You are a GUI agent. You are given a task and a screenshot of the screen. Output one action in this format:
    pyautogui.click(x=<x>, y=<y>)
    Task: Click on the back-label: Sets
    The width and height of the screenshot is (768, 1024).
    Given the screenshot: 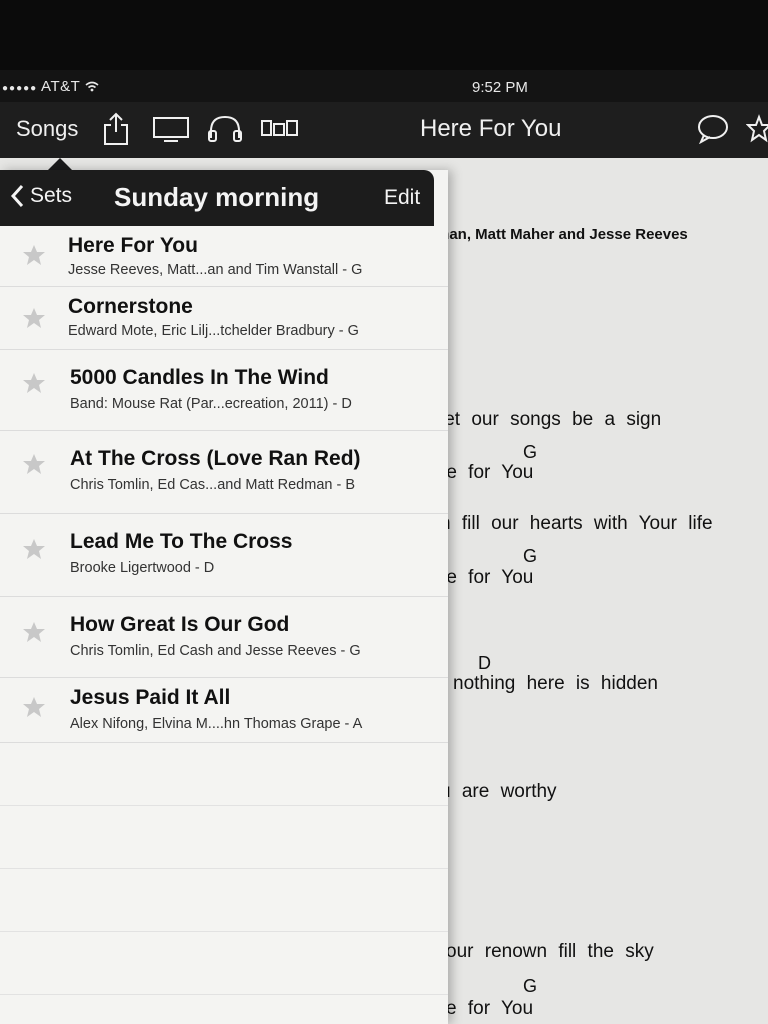 What is the action you would take?
    pyautogui.click(x=51, y=195)
    